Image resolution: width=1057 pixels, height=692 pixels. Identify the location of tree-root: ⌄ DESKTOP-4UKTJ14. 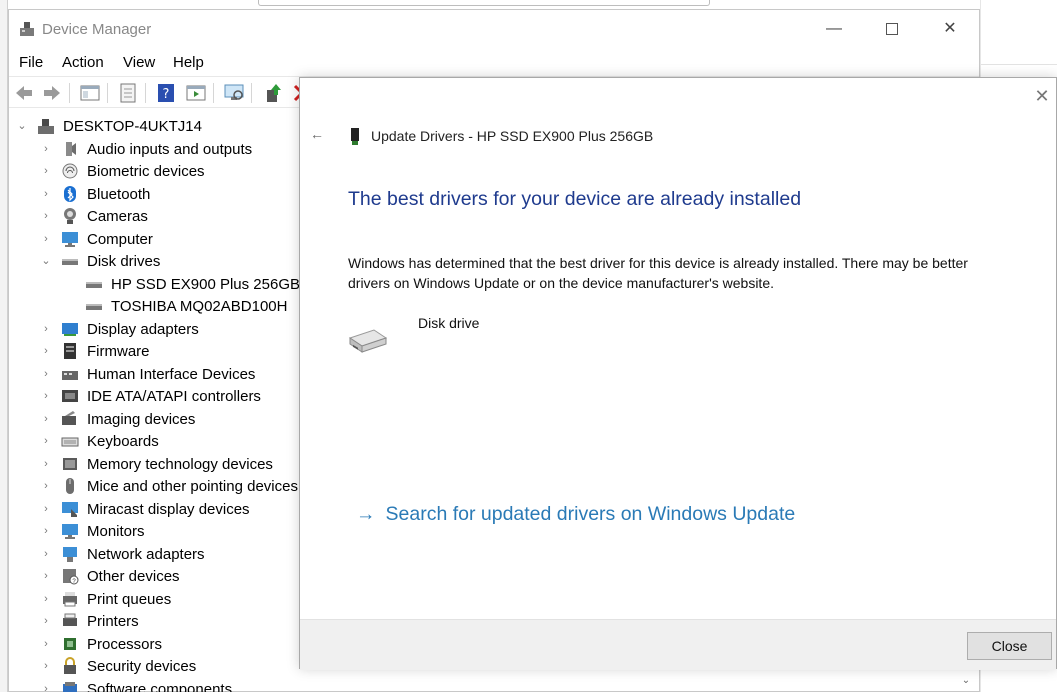
(159, 126).